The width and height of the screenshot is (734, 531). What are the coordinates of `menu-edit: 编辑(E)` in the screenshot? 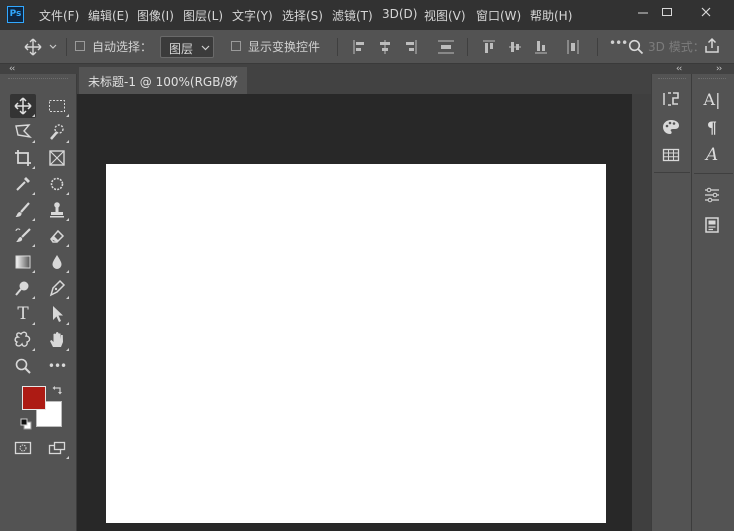 It's located at (108, 15).